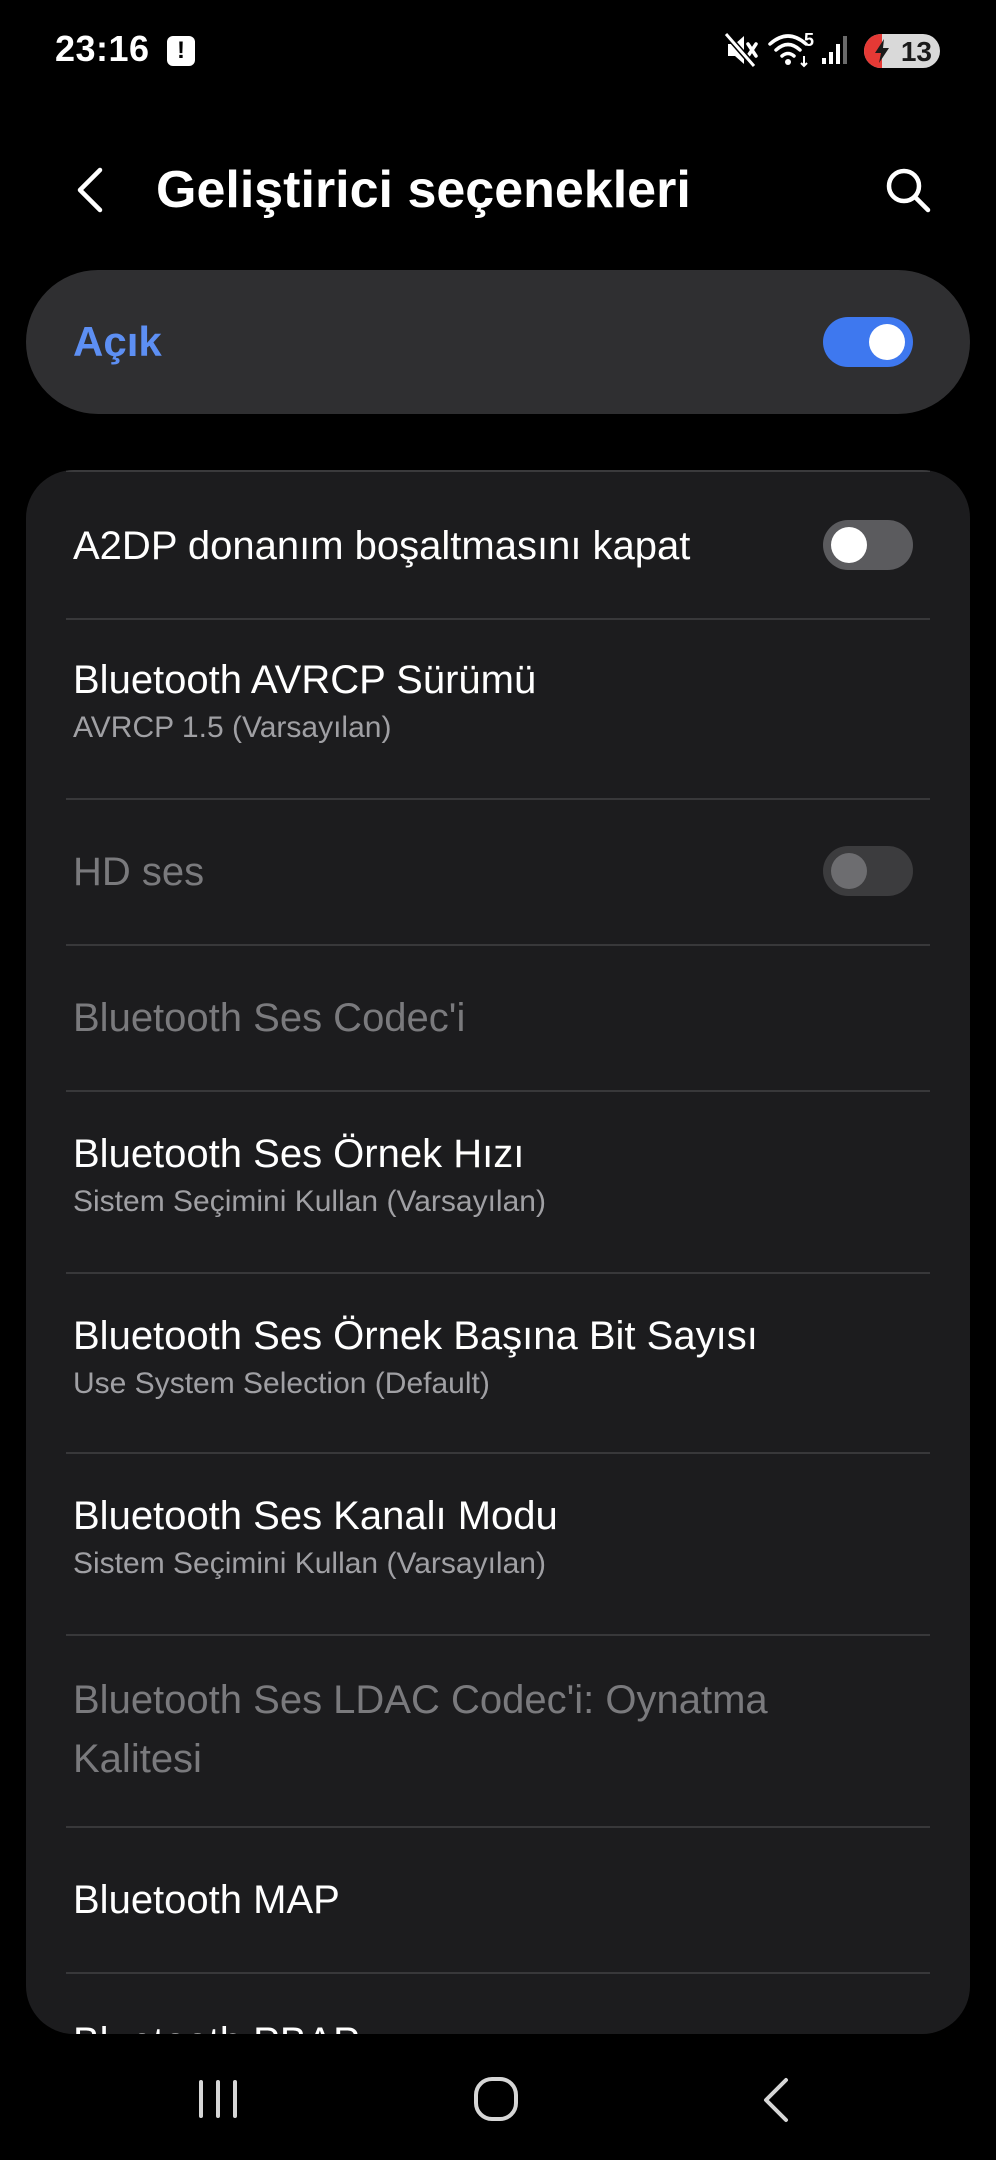 This screenshot has height=2160, width=996. Describe the element at coordinates (498, 1901) in the screenshot. I see `setting-bluetooth-map: Bluetooth MAP` at that location.